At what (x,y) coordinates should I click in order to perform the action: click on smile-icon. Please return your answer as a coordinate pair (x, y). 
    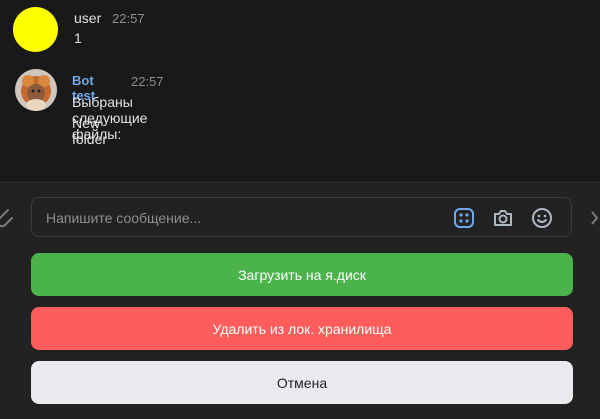
    Looking at the image, I should click on (542, 218).